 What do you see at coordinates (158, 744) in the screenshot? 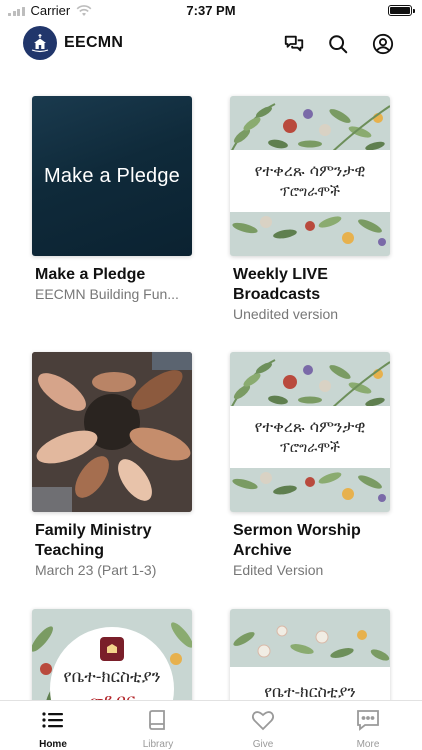
I see `tab-label: Library` at bounding box center [158, 744].